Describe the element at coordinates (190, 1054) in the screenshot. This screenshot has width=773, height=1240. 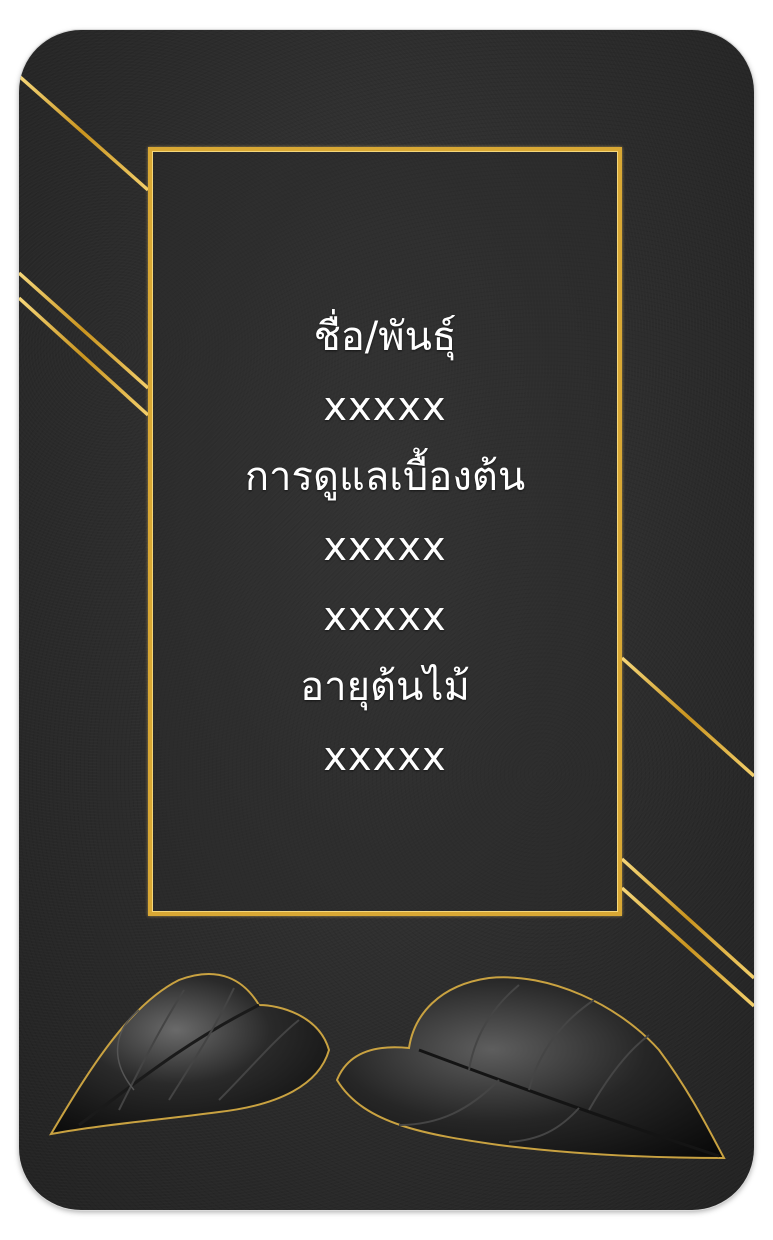
I see `leaf-left-icon` at that location.